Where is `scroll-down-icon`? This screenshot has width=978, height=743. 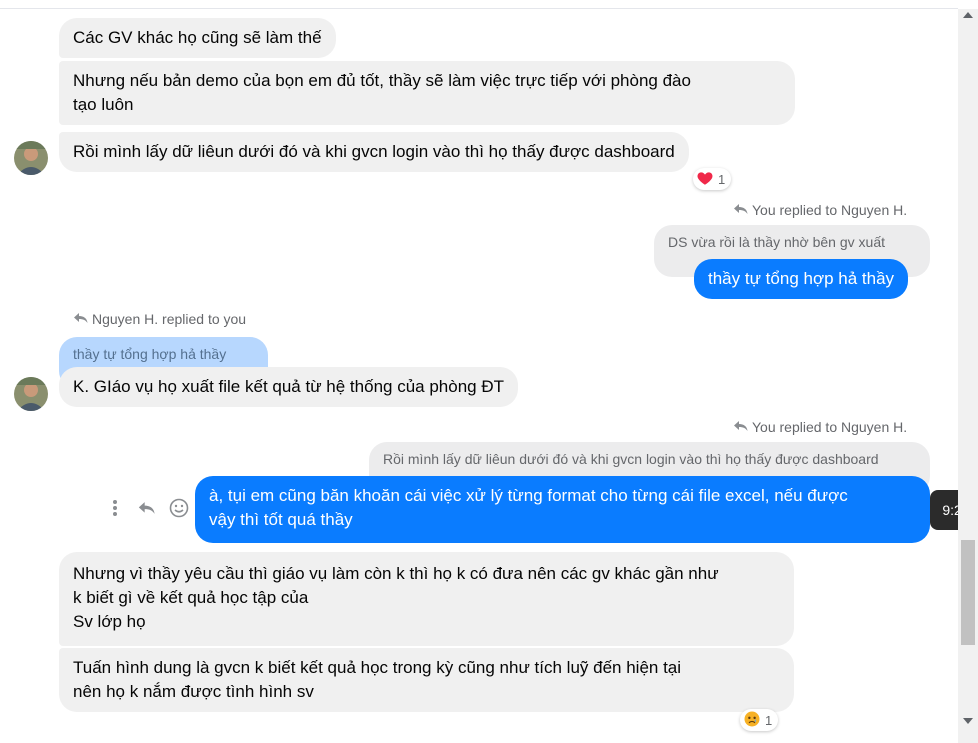 scroll-down-icon is located at coordinates (968, 721).